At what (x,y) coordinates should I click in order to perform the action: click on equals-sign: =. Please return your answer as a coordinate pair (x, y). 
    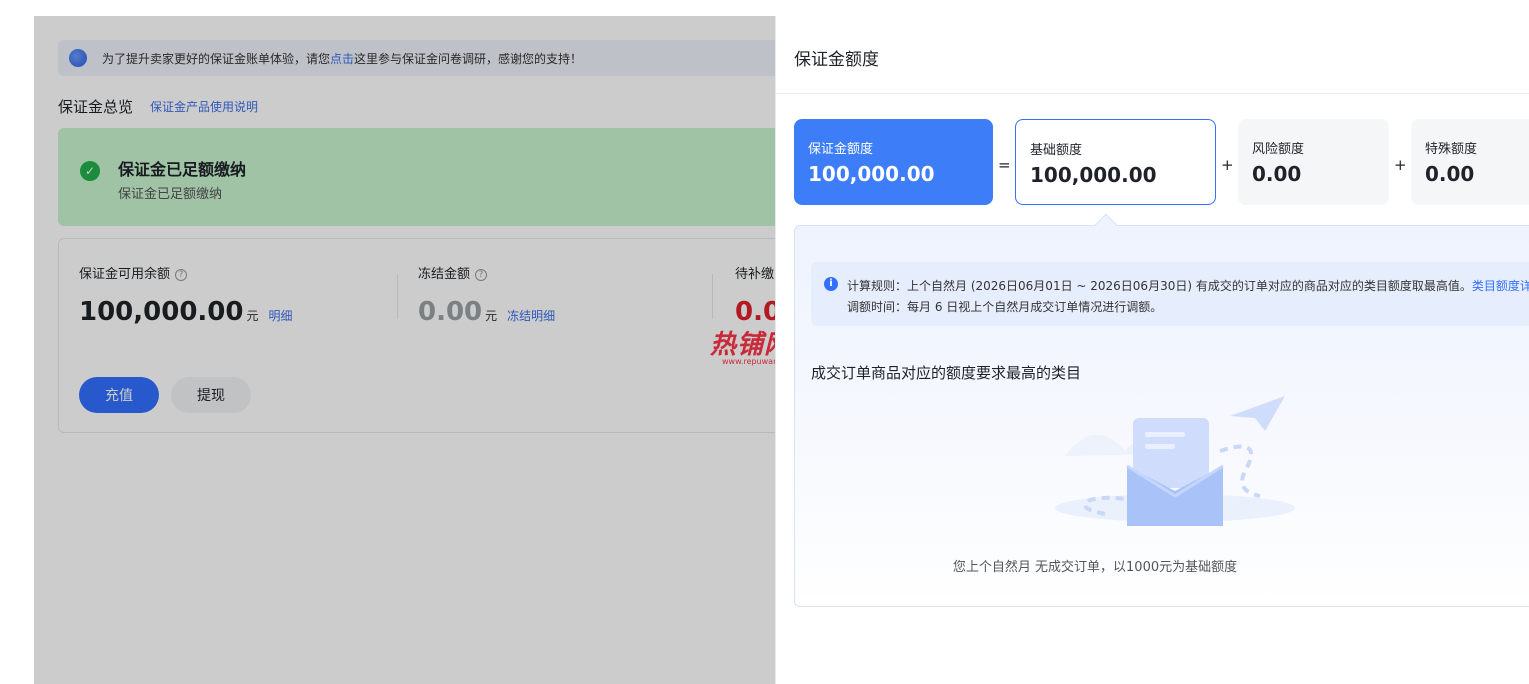
    Looking at the image, I should click on (1004, 165).